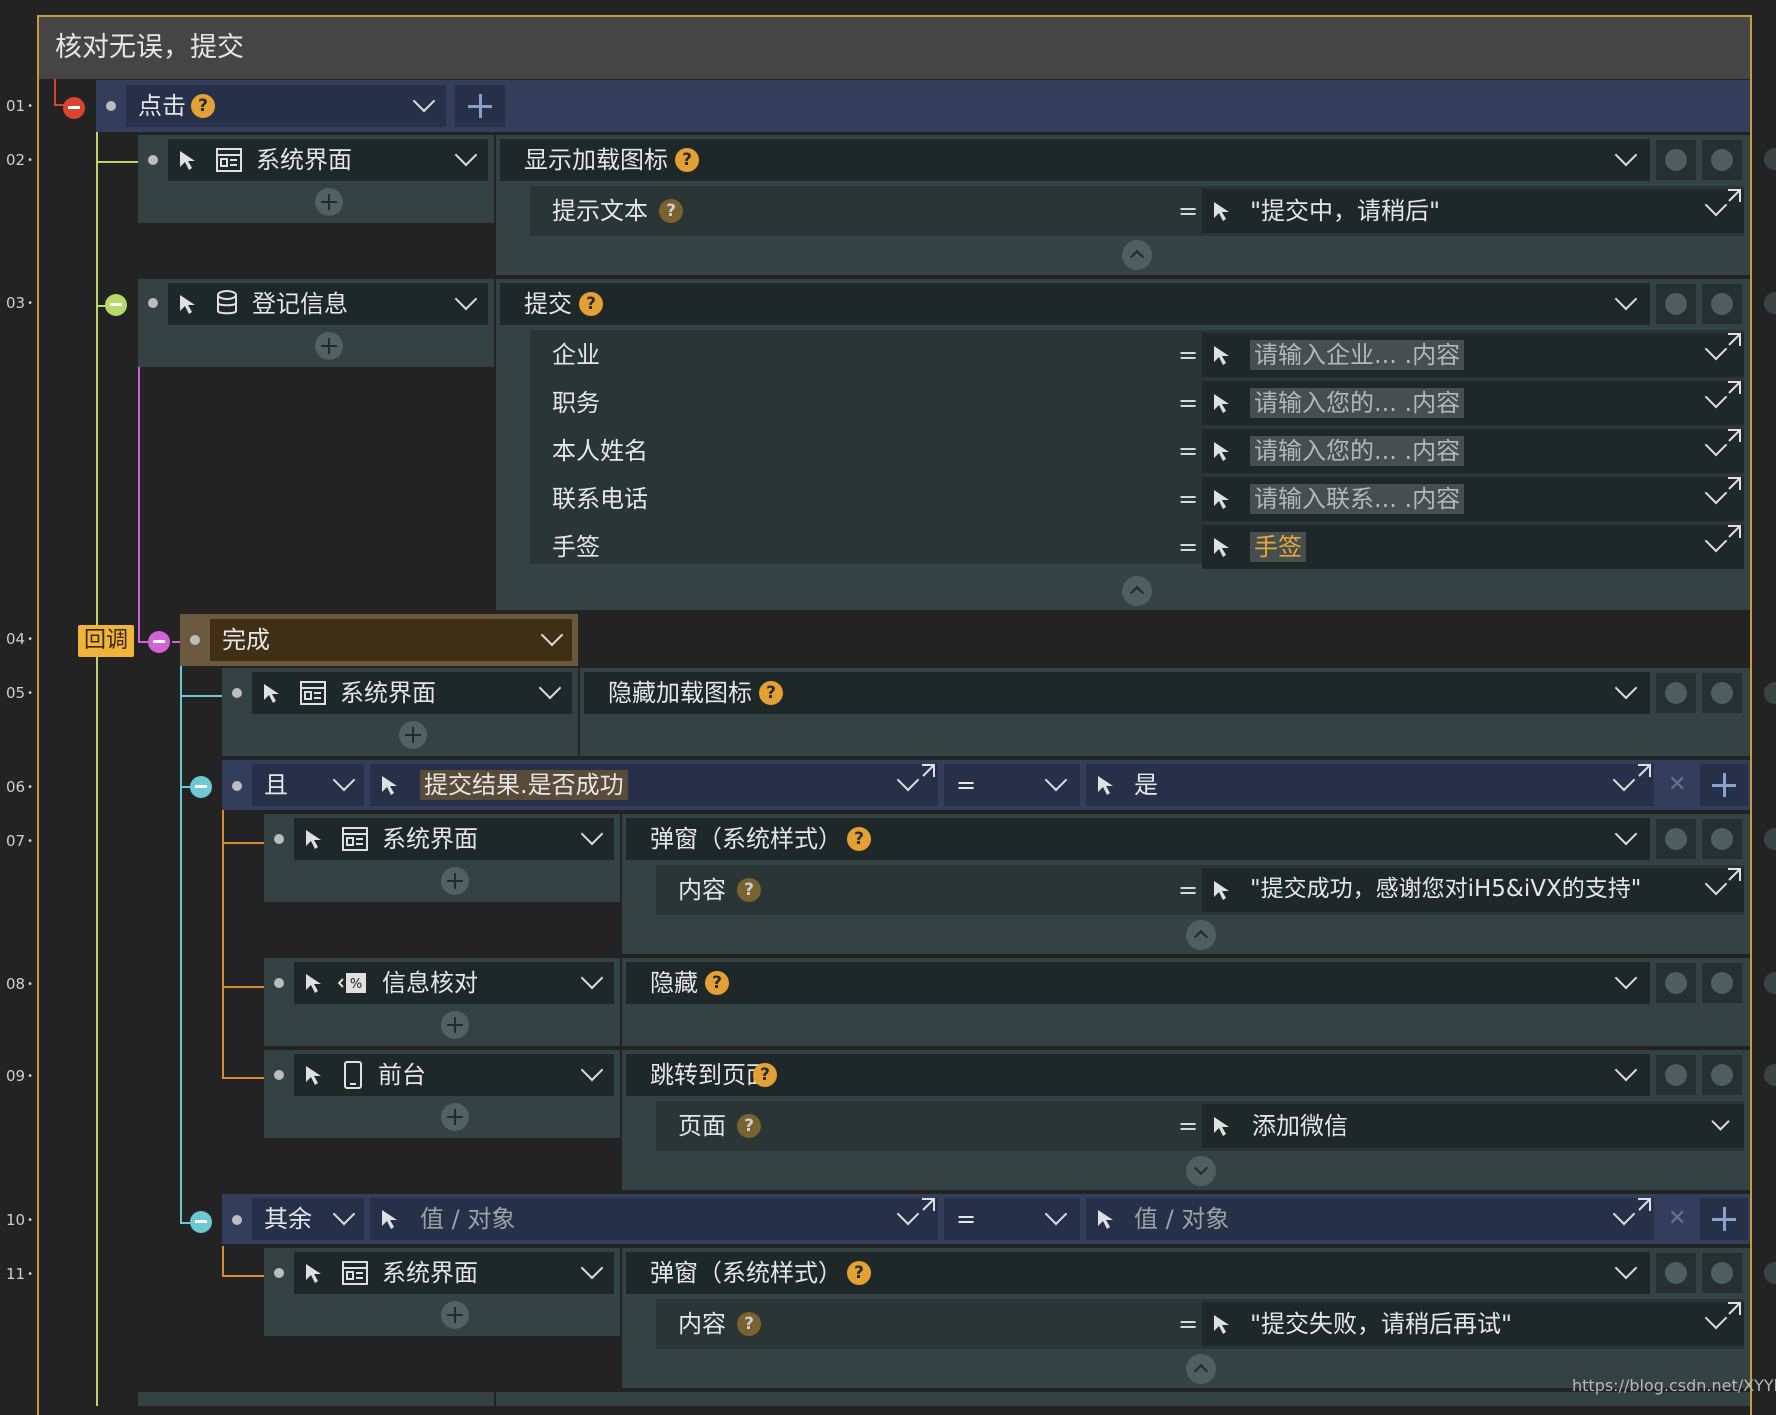  What do you see at coordinates (1473, 890) in the screenshot?
I see `param-value-field: "提交成功，感谢您对iH5&iVX的支持"` at bounding box center [1473, 890].